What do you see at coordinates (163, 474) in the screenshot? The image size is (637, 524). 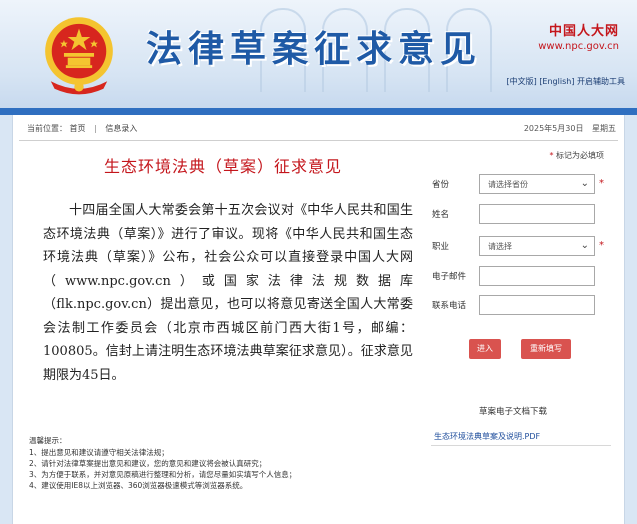 I see `tip-item: 3、为方便于联系，并对意见原稿进行整理和分析，请您尽量如实填写个人信息；` at bounding box center [163, 474].